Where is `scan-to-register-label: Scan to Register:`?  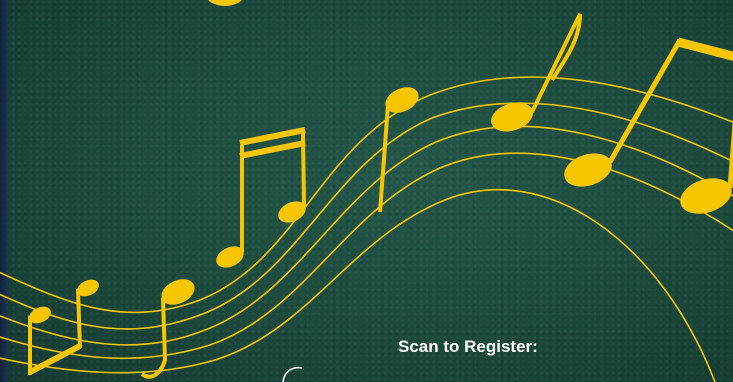
scan-to-register-label: Scan to Register: is located at coordinates (468, 346).